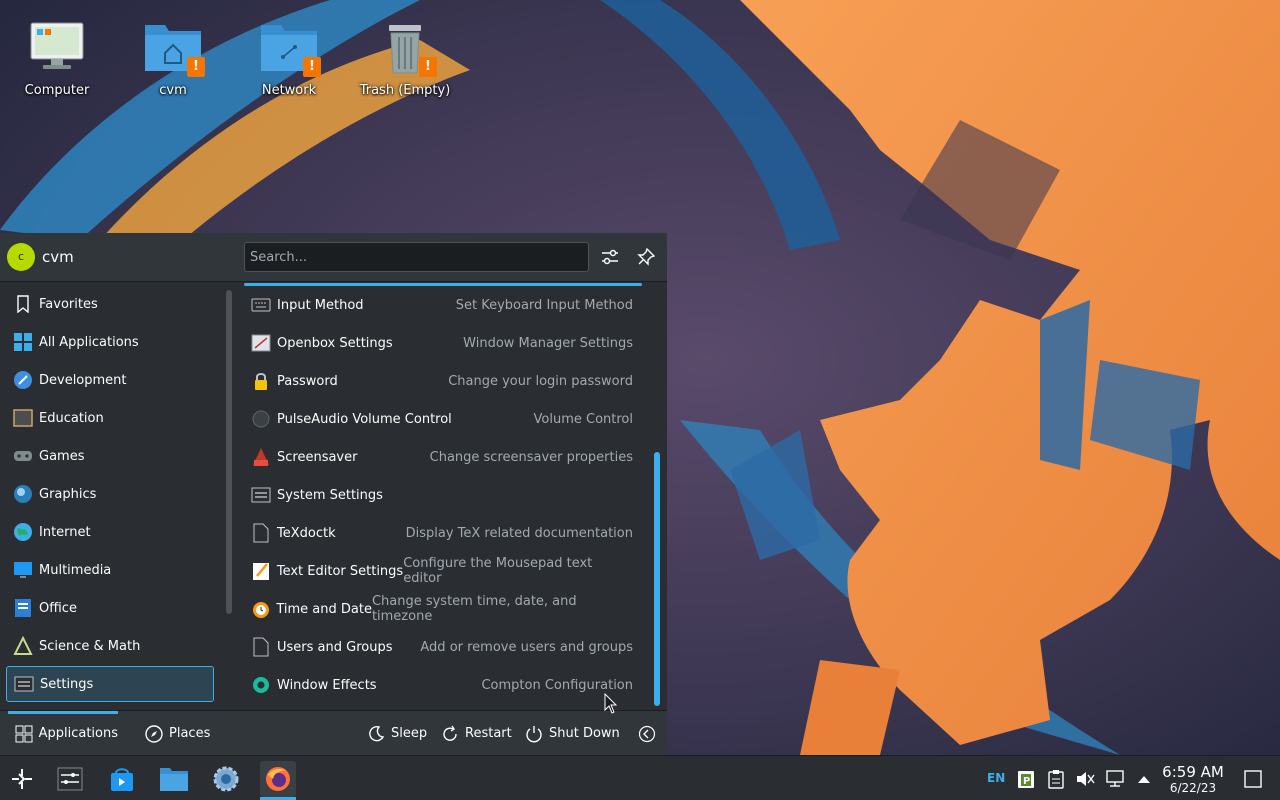  I want to click on list-item: Window Effects Compton Configuration, so click(444, 685).